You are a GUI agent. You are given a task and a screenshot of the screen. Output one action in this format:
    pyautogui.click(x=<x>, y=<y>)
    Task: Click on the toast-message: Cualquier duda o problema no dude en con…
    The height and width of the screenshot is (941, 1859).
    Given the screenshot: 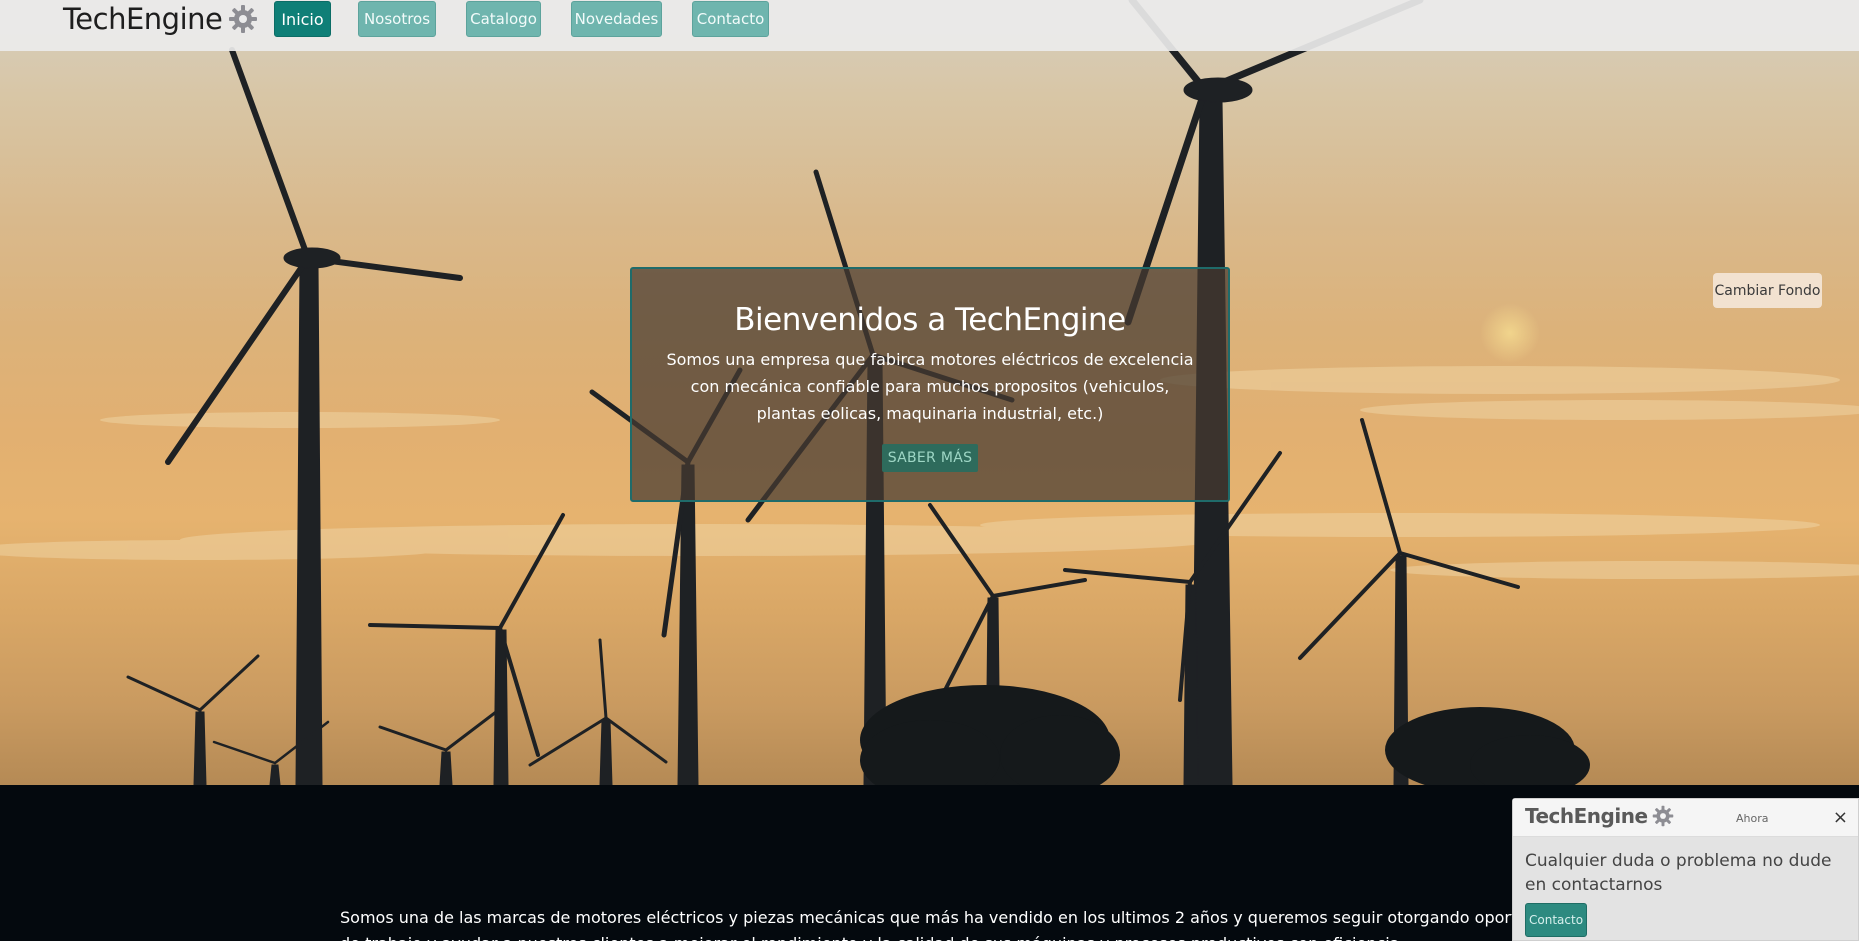 What is the action you would take?
    pyautogui.click(x=1678, y=873)
    